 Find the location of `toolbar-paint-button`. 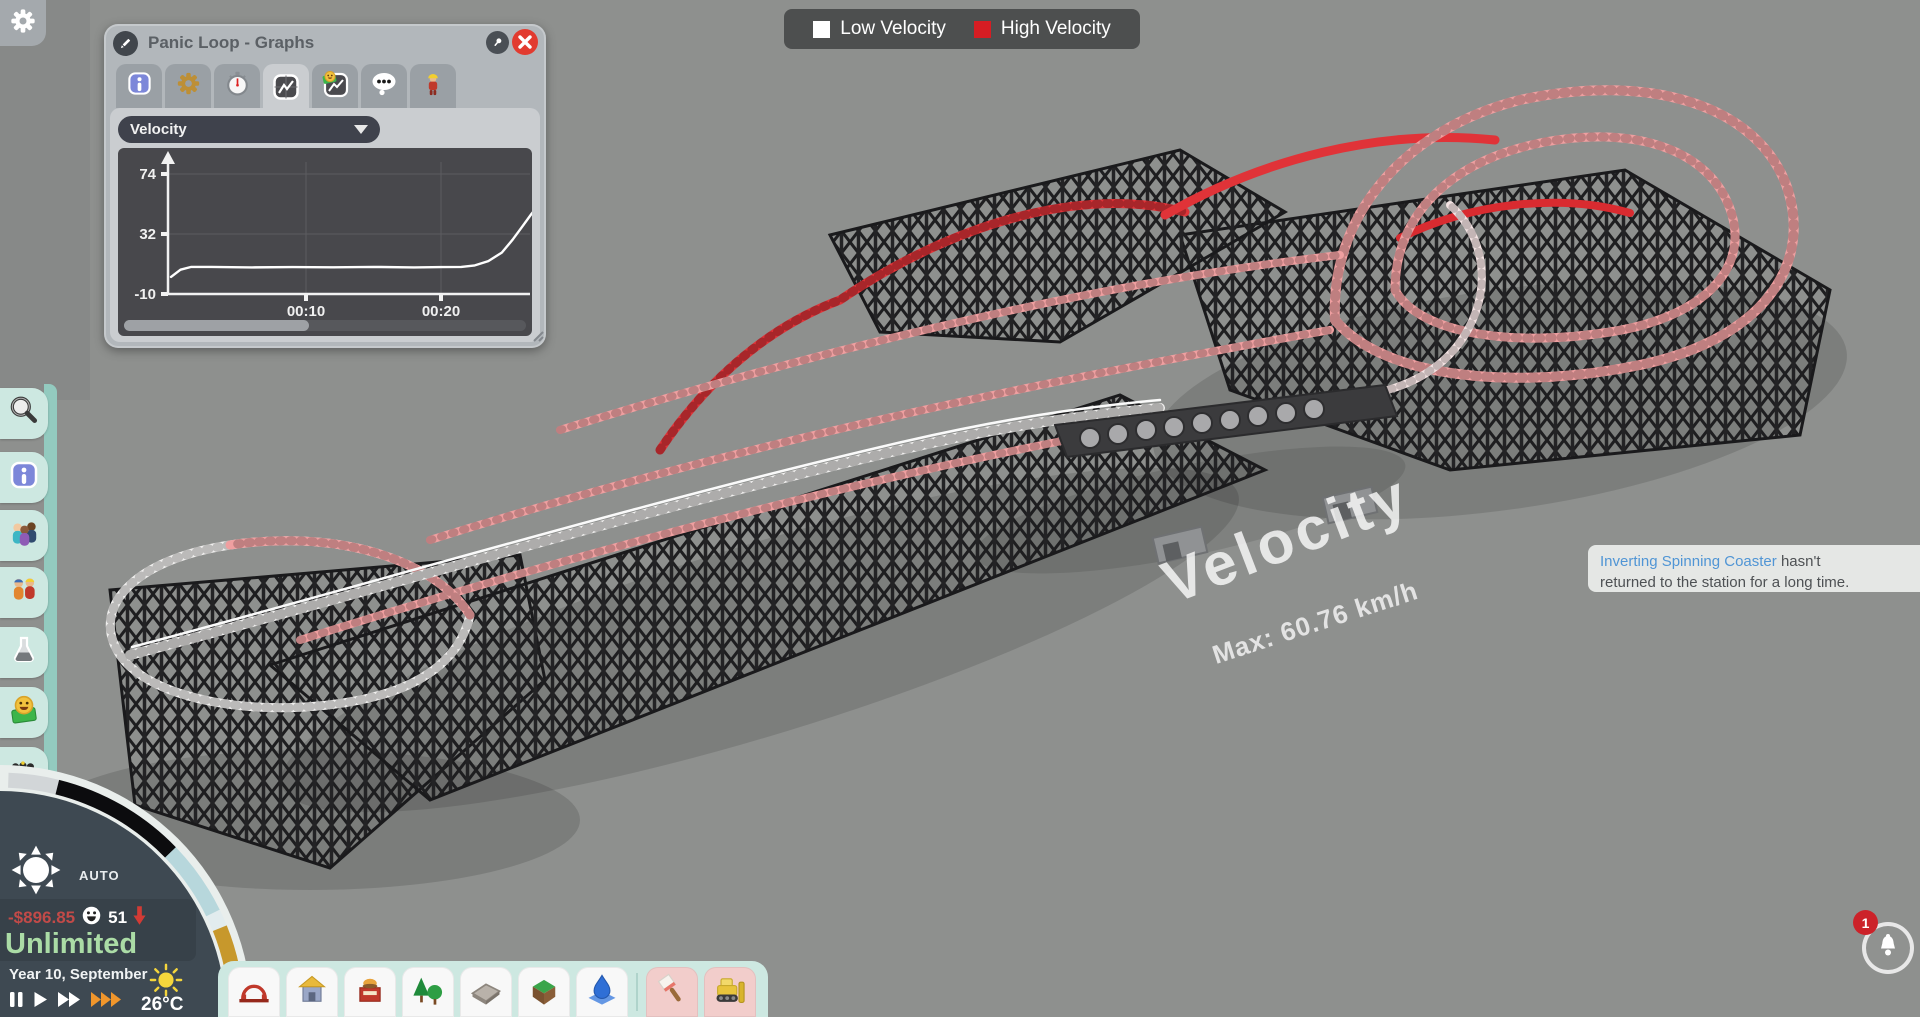

toolbar-paint-button is located at coordinates (672, 992).